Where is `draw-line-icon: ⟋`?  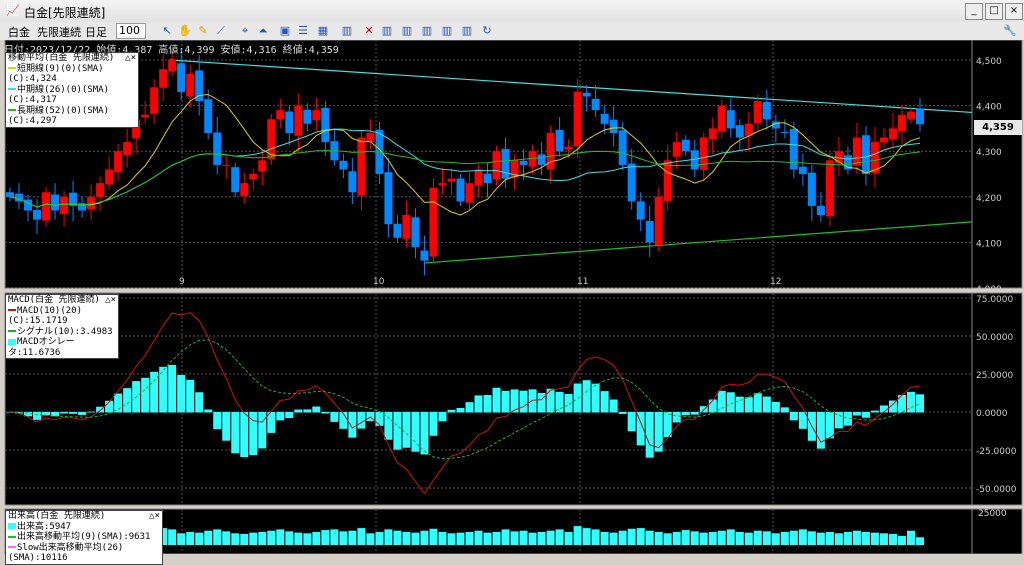 draw-line-icon: ⟋ is located at coordinates (221, 31).